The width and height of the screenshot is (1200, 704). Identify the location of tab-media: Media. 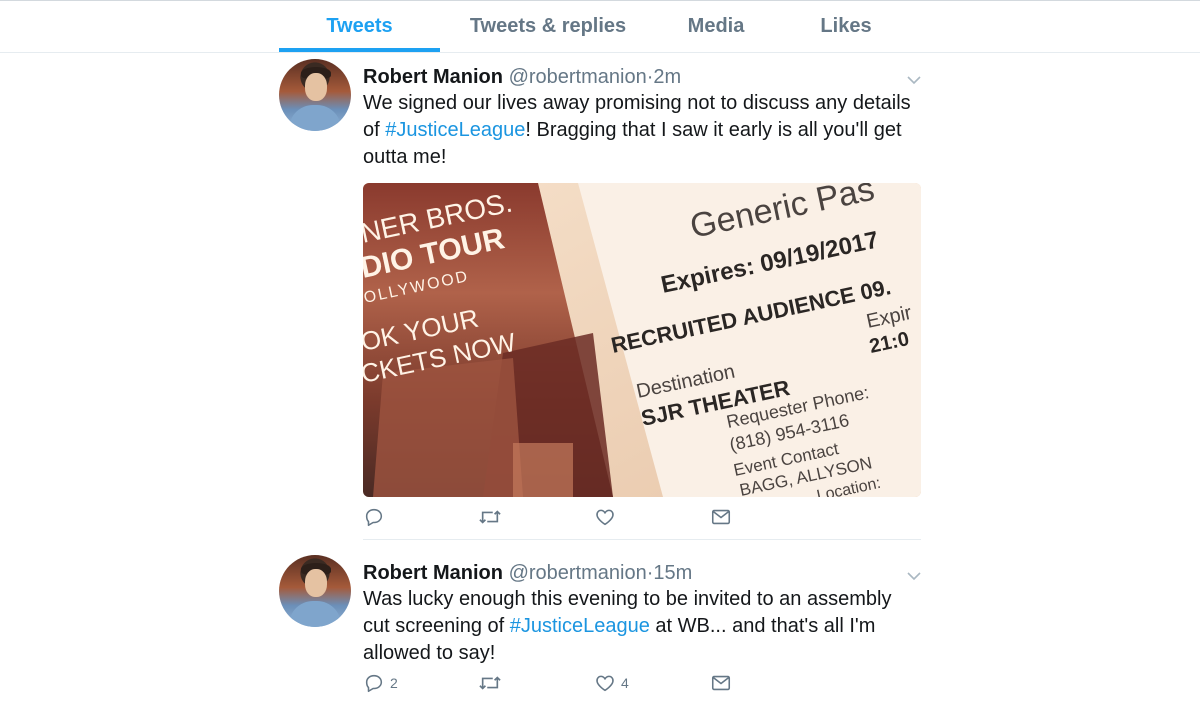
(716, 26).